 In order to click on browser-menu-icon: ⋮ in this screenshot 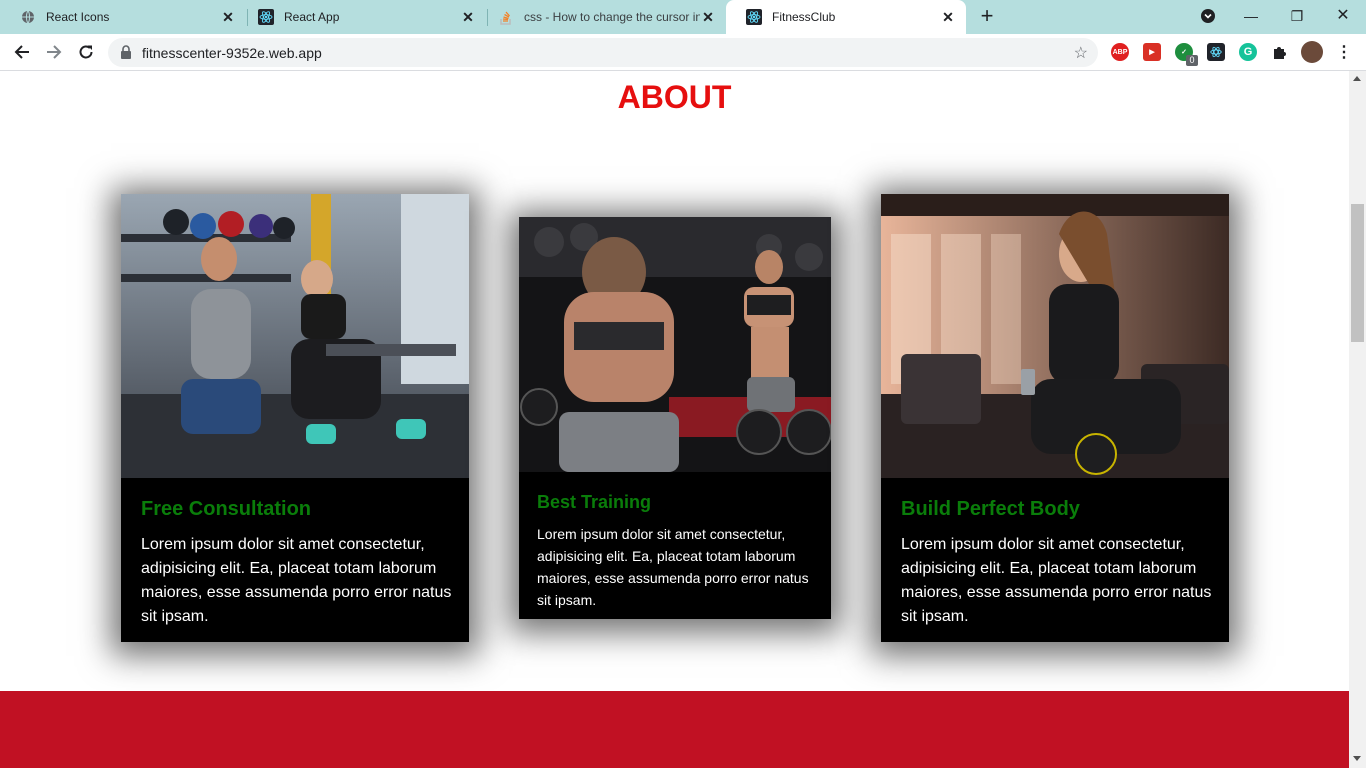, I will do `click(1344, 52)`.